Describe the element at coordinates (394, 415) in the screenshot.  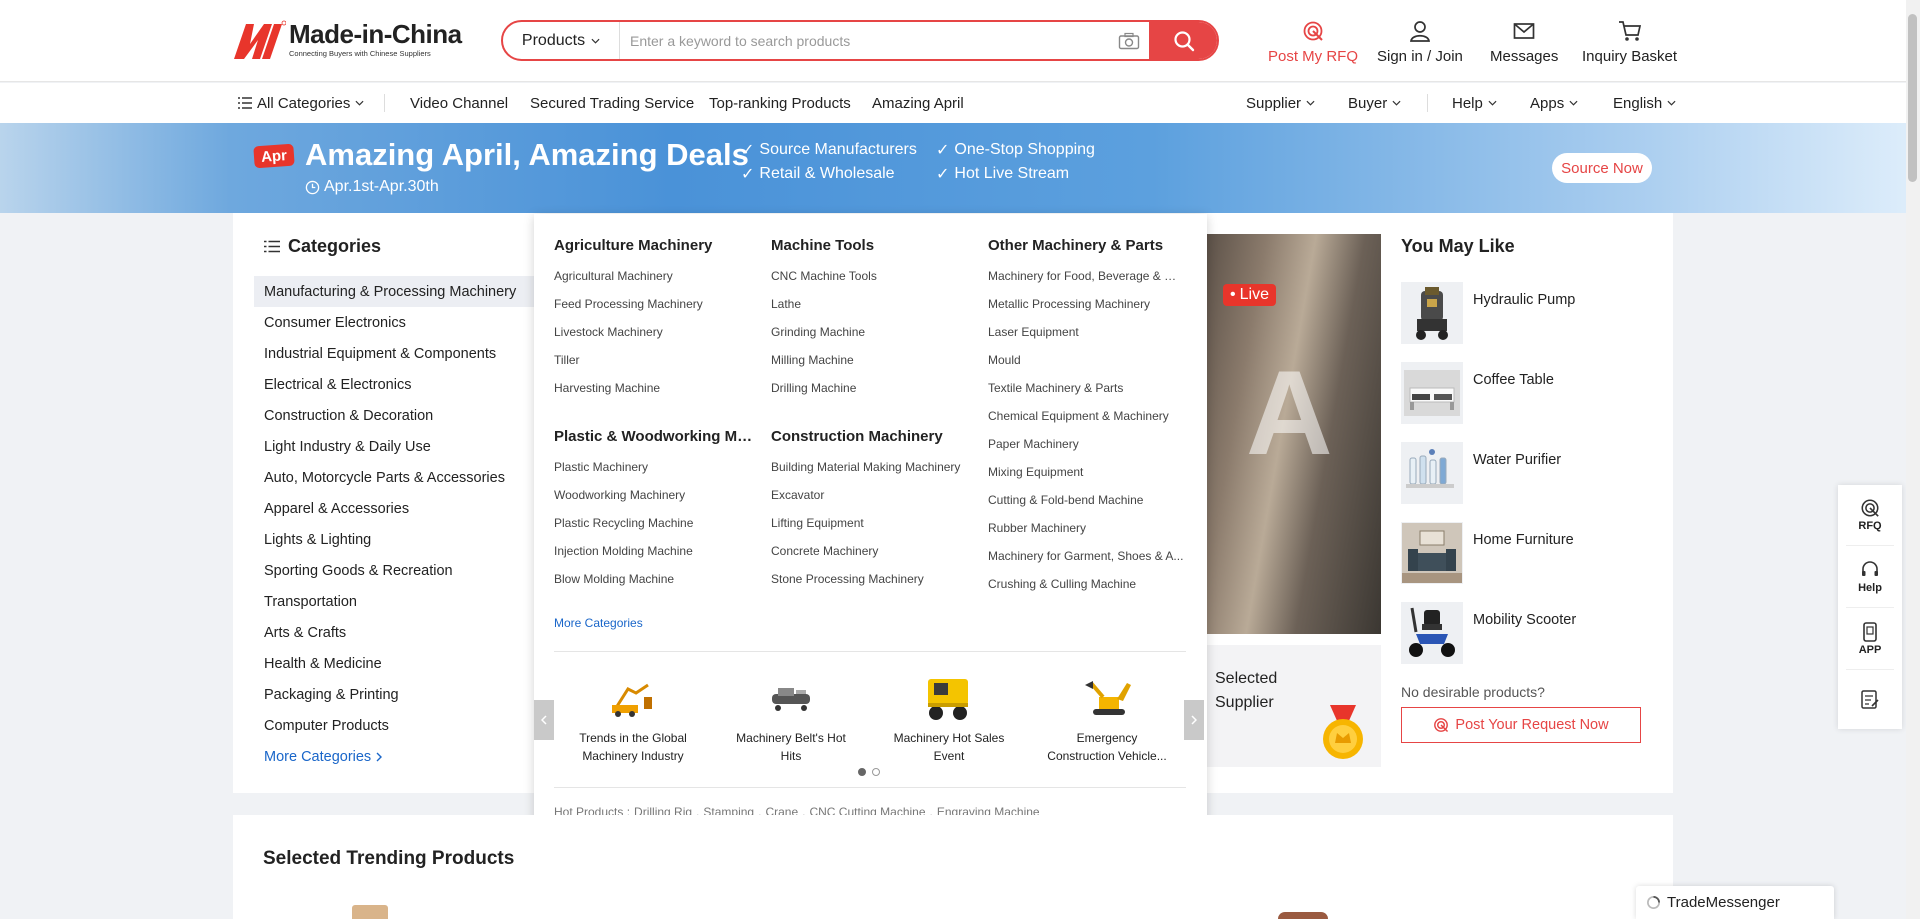
I see `category-item: Construction & Decoration` at that location.